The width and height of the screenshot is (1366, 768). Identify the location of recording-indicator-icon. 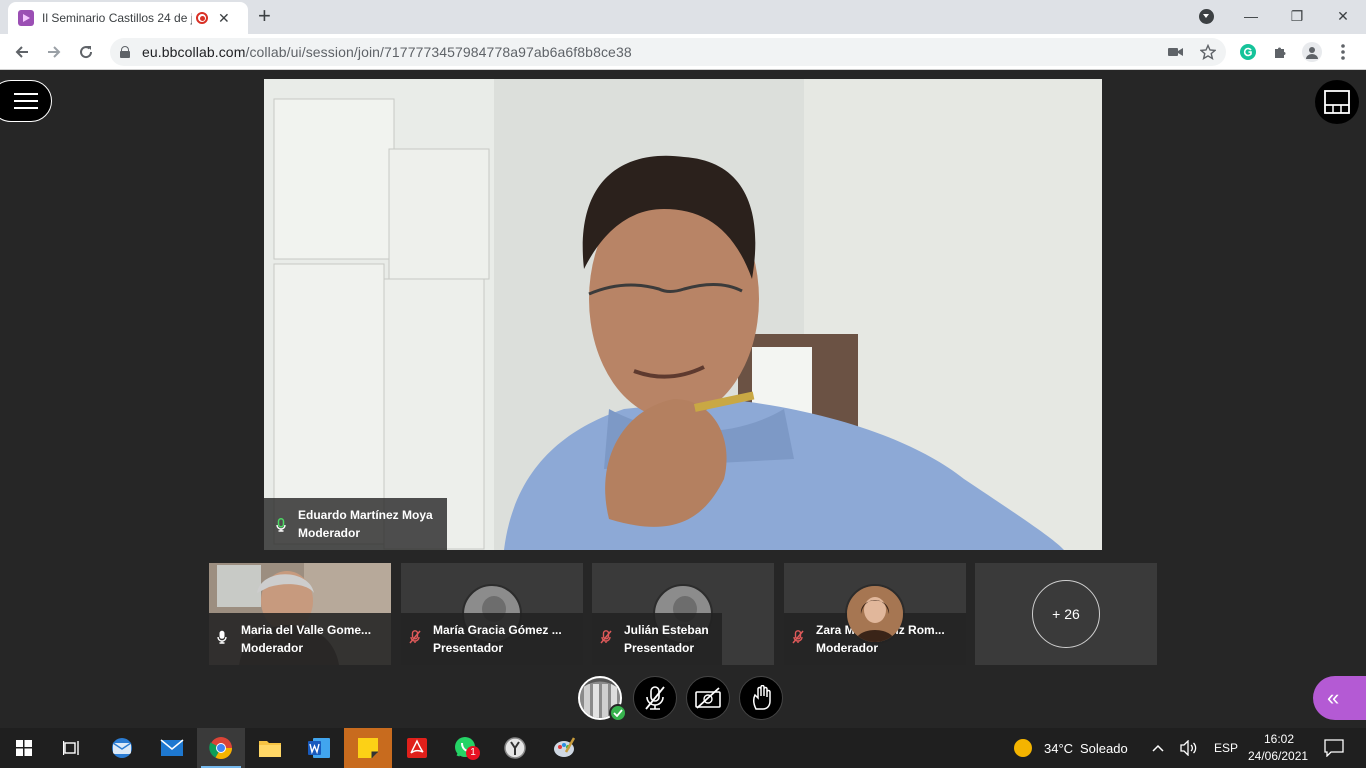
(202, 18).